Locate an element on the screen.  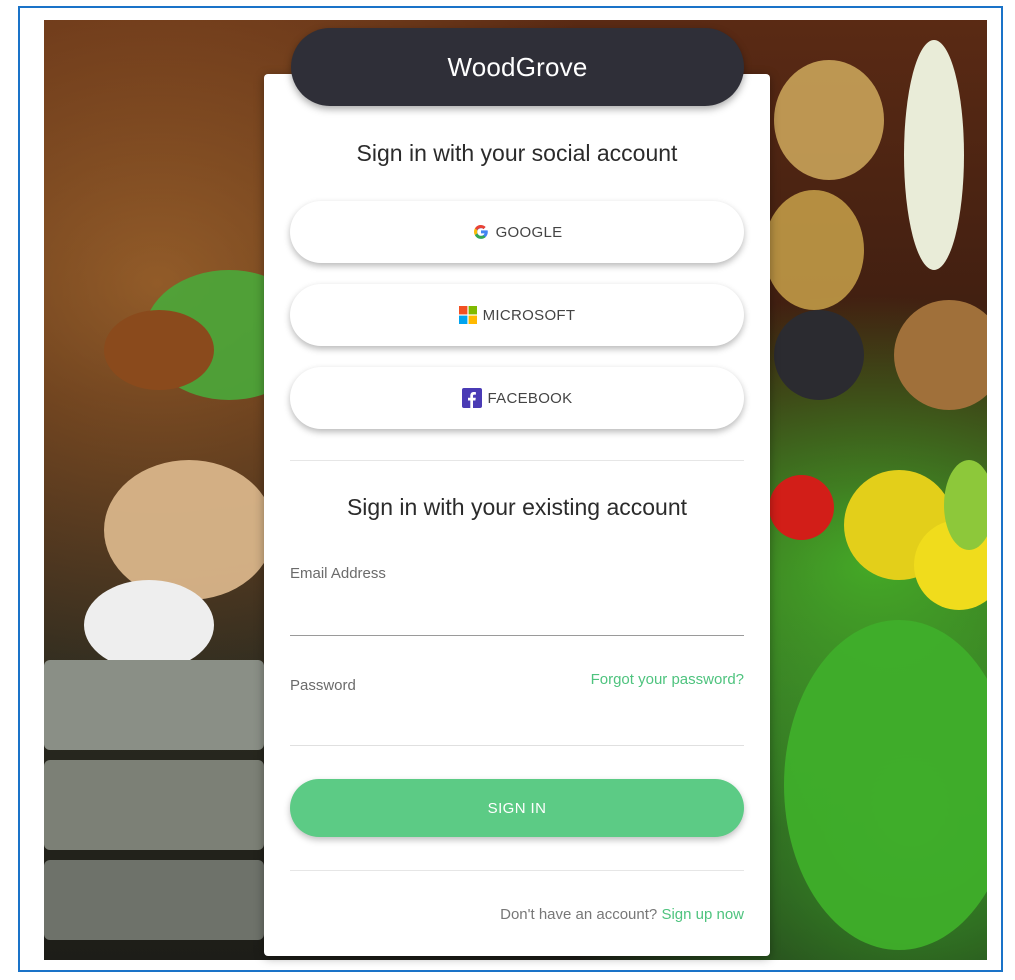
google-icon is located at coordinates (480, 232).